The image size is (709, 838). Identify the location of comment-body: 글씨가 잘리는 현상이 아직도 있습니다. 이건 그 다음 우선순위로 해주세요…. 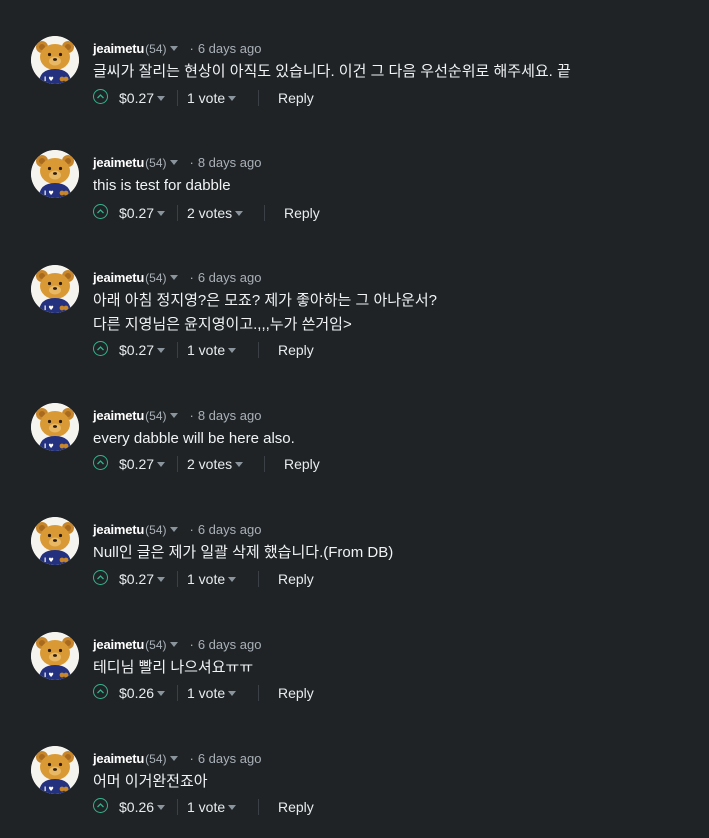
(332, 71).